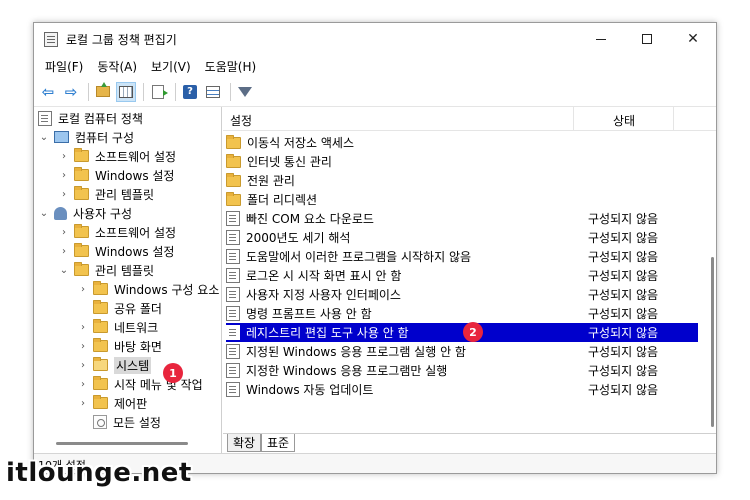 The height and width of the screenshot is (500, 750). I want to click on show-hide-tree-button, so click(126, 91).